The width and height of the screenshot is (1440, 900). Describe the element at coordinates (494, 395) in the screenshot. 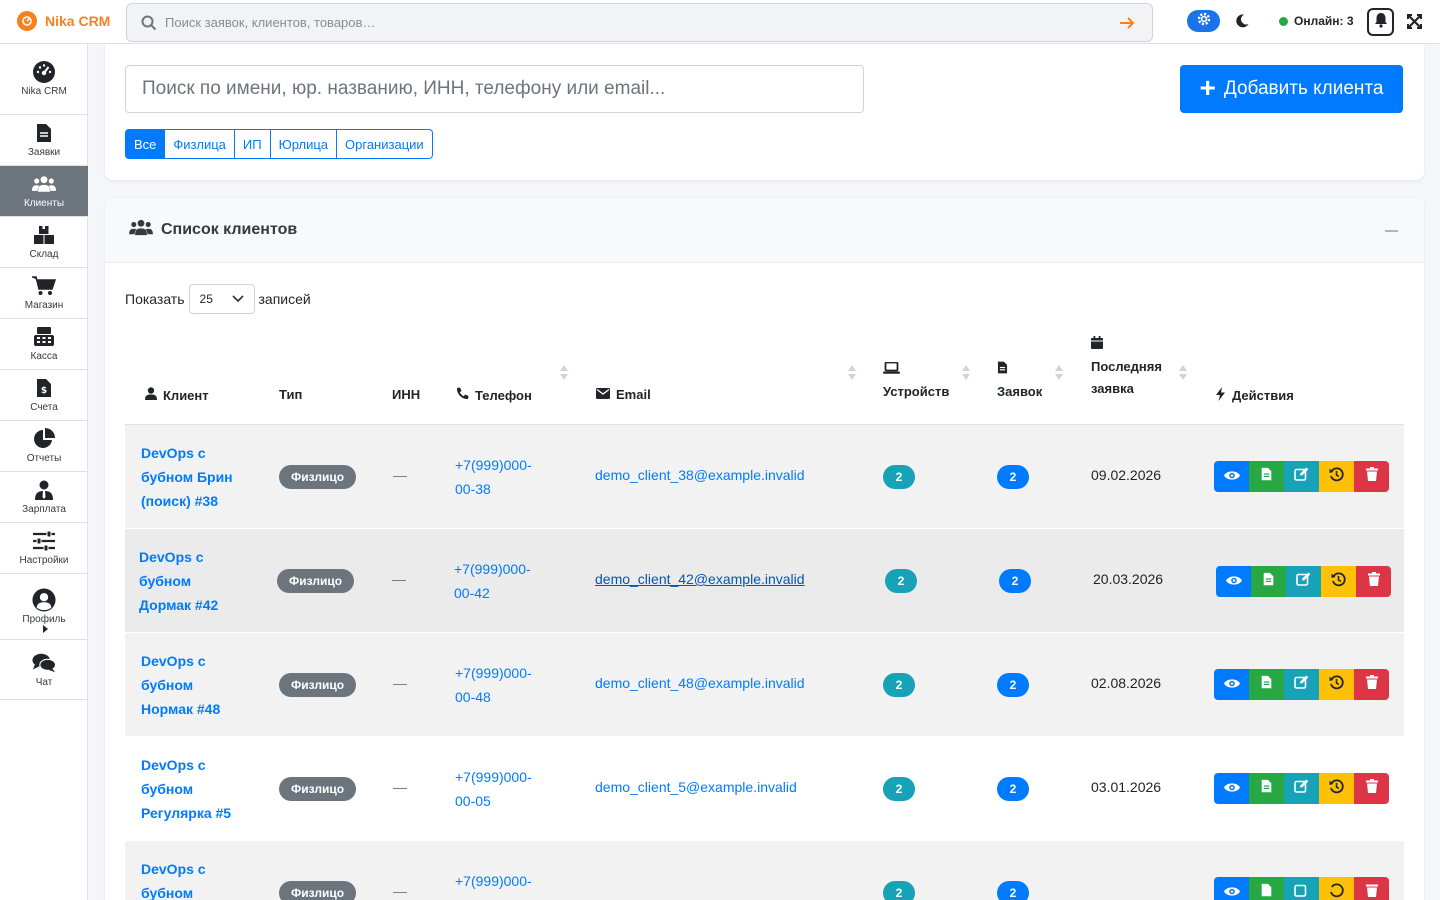

I see `column-phone: Телефон` at that location.